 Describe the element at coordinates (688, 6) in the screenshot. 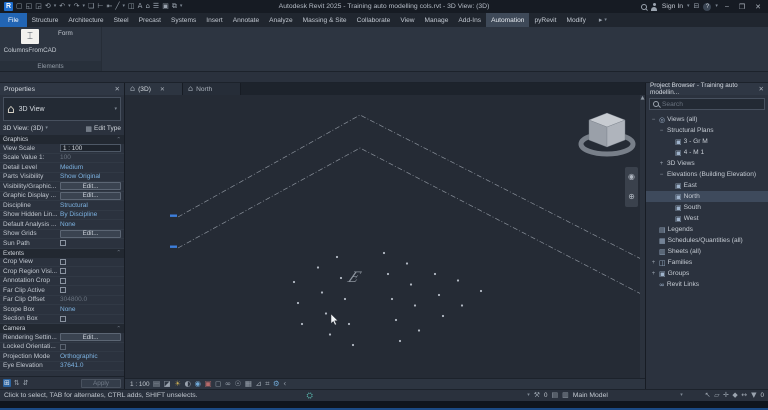

I see `sign-in-chevron-icon: ▾` at that location.